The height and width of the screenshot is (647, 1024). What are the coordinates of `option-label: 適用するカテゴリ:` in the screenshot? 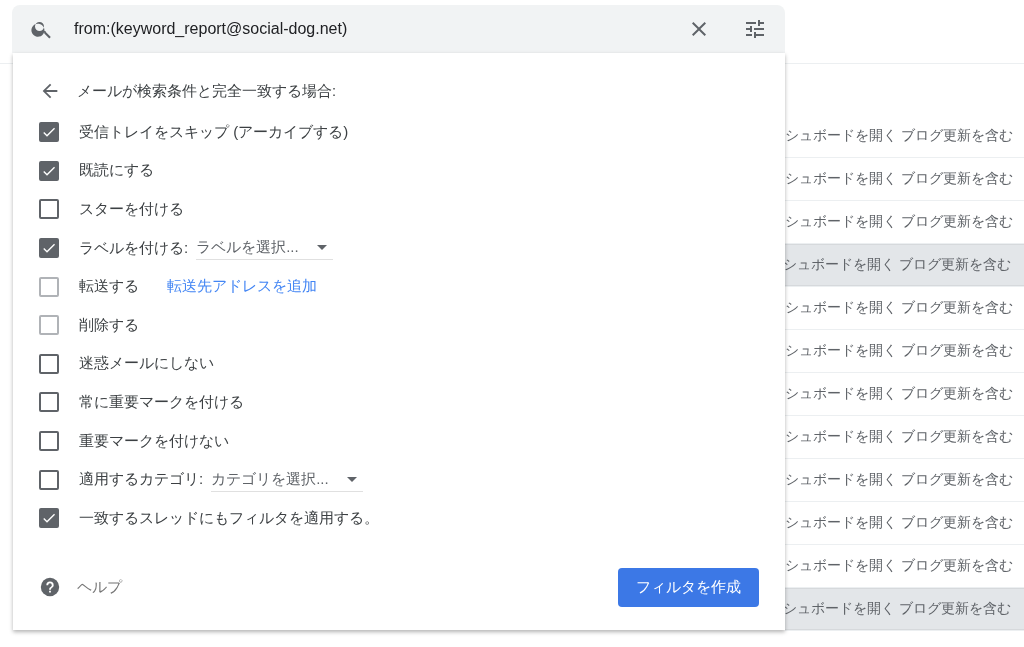 It's located at (141, 480).